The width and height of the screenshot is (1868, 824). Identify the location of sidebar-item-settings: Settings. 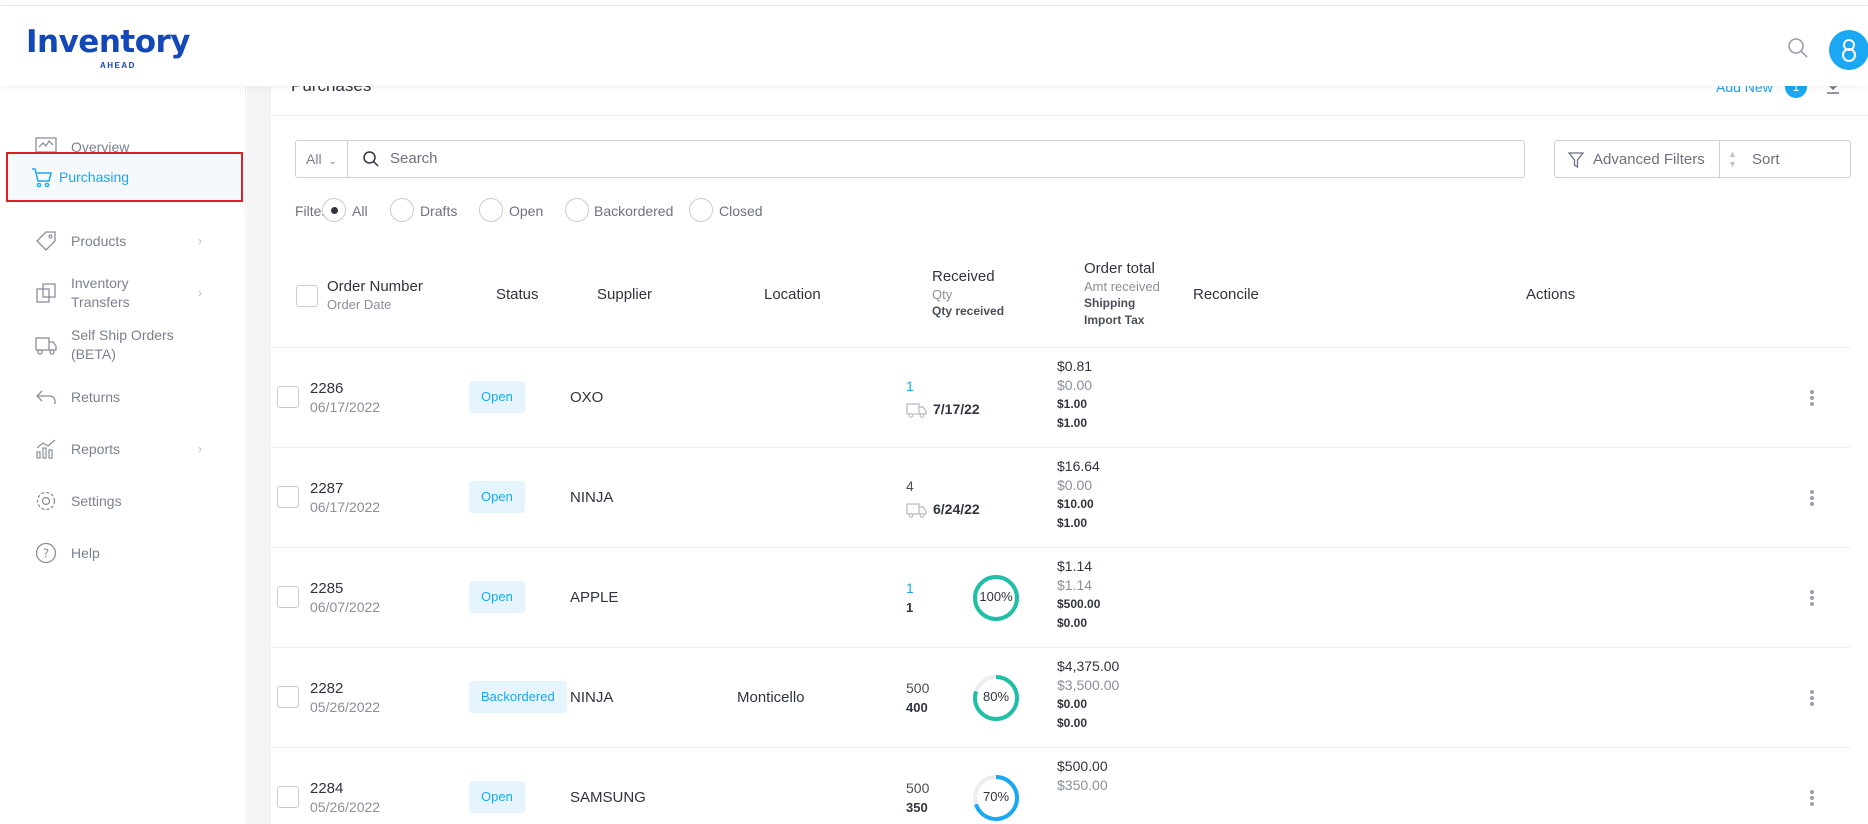
(124, 501).